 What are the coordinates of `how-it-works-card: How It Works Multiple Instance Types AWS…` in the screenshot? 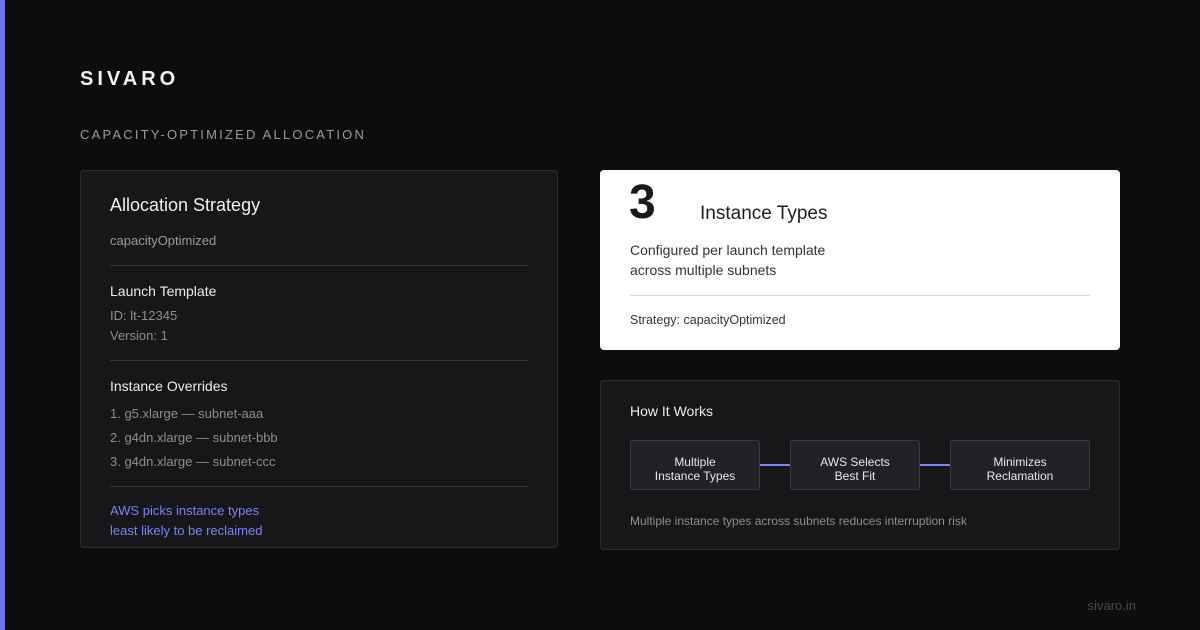 It's located at (860, 465).